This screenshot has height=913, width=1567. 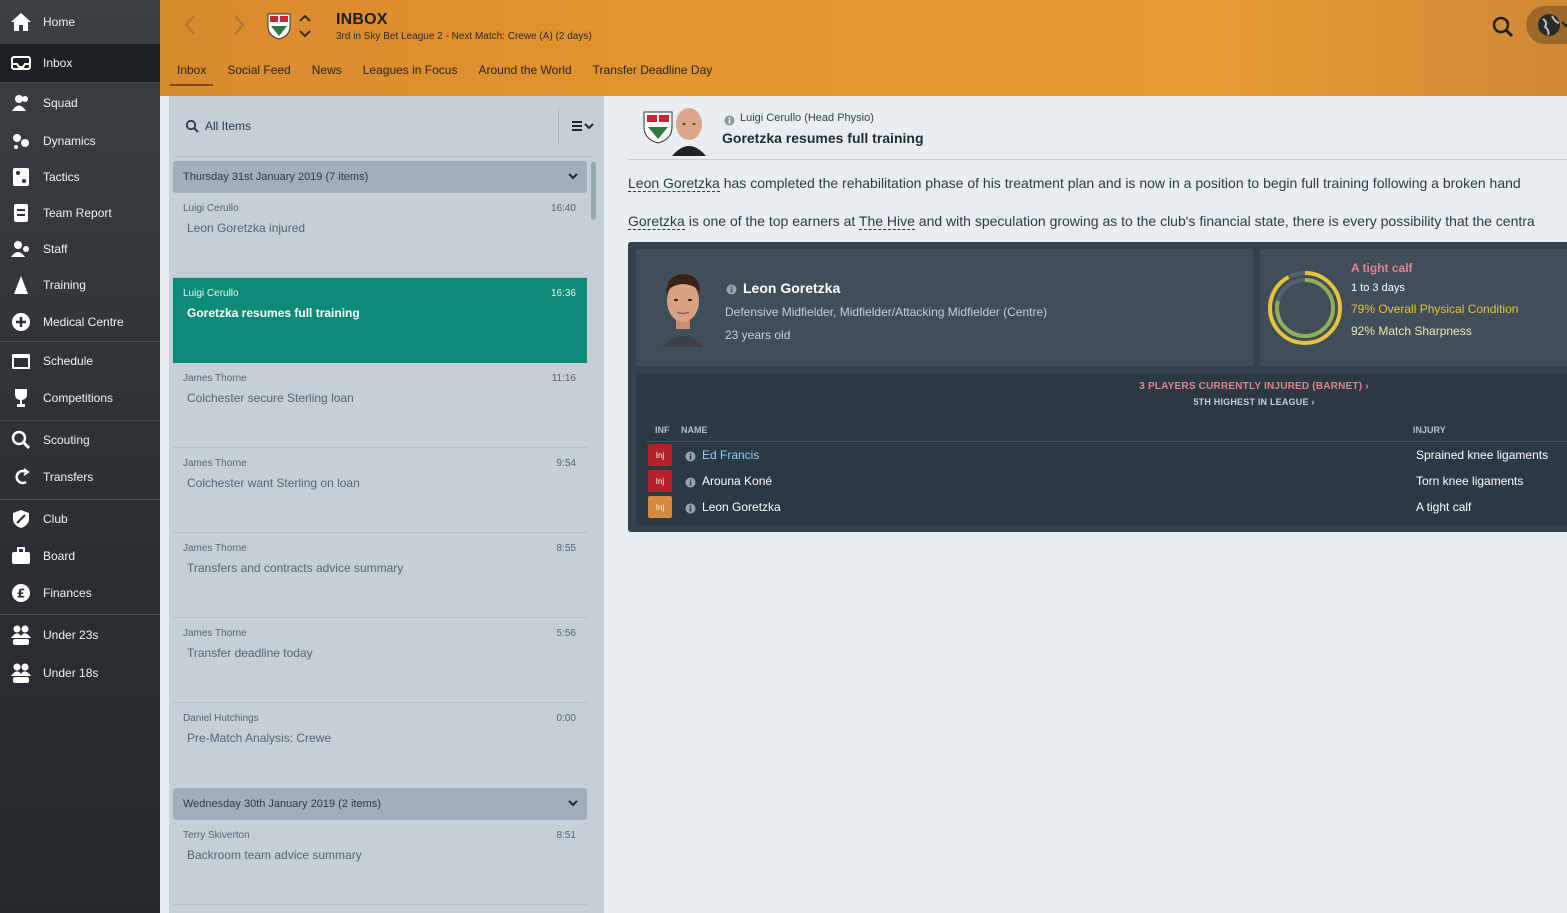 I want to click on scouting-icon, so click(x=21, y=440).